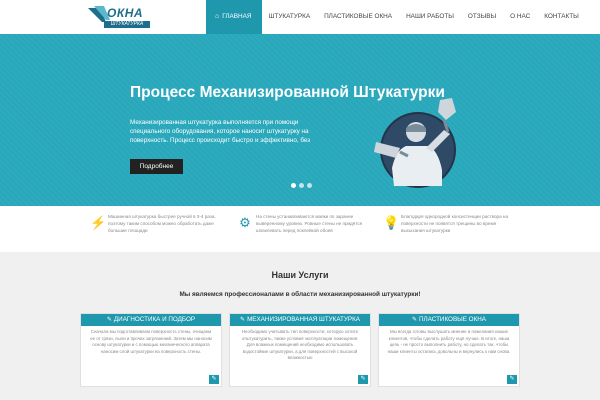 This screenshot has width=600, height=400. I want to click on nav-label: ОТЗЫВЫ, so click(482, 16).